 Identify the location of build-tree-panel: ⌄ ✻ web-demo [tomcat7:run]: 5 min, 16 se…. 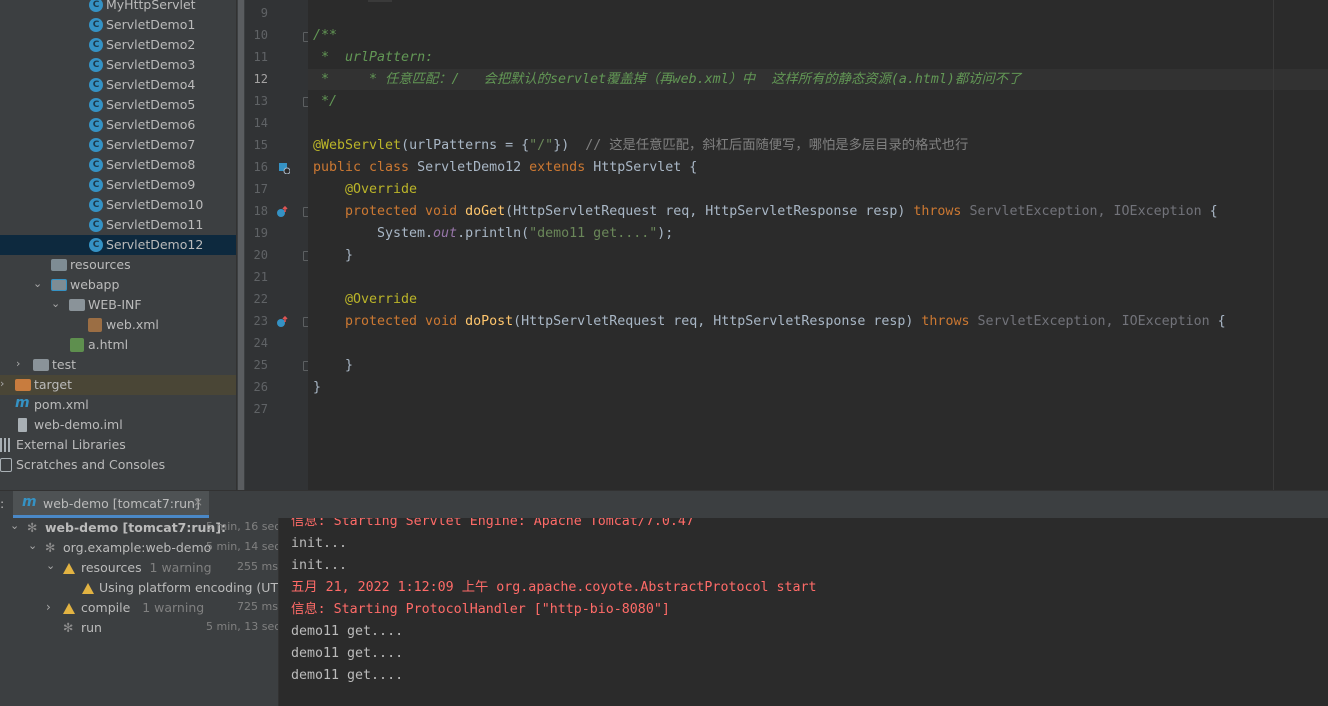
(139, 612).